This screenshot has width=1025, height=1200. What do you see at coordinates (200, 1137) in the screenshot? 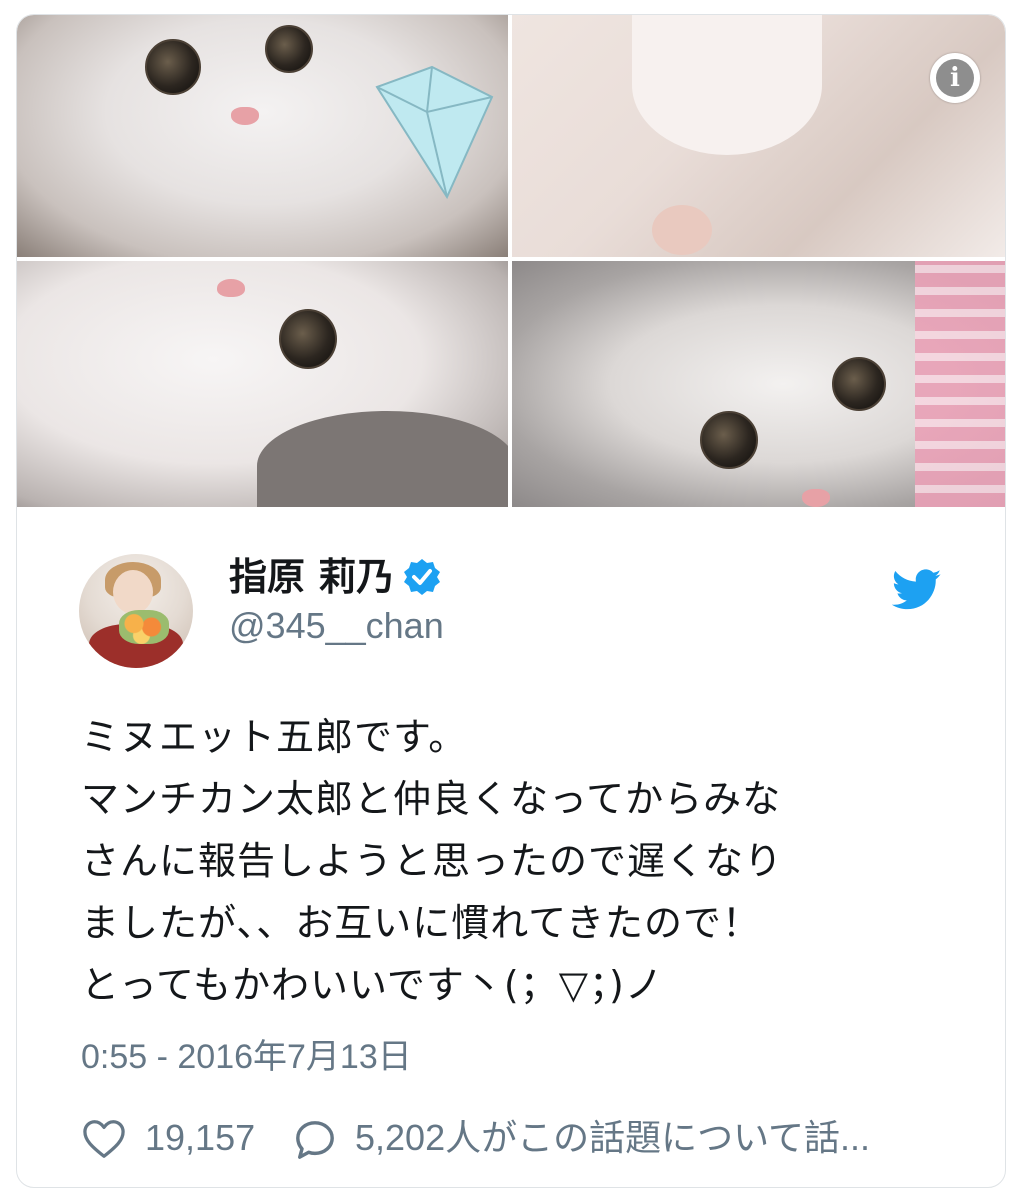
I see `like-count: 19,157` at bounding box center [200, 1137].